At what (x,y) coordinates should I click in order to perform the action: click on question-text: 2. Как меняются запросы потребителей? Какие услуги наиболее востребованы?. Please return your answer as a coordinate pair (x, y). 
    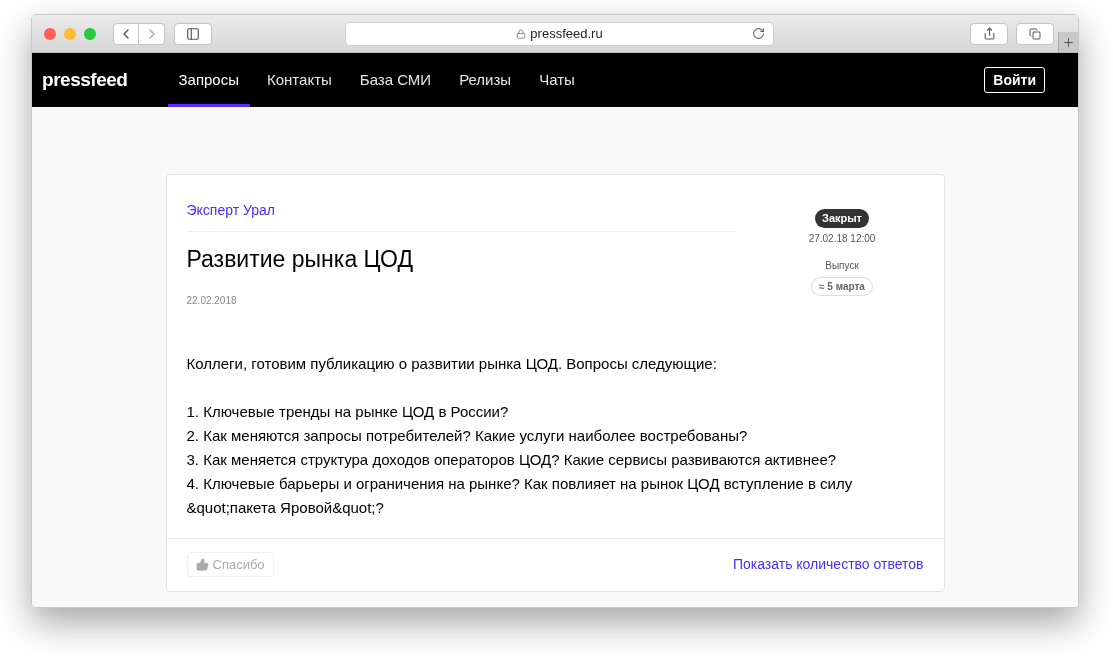
    Looking at the image, I should click on (467, 435).